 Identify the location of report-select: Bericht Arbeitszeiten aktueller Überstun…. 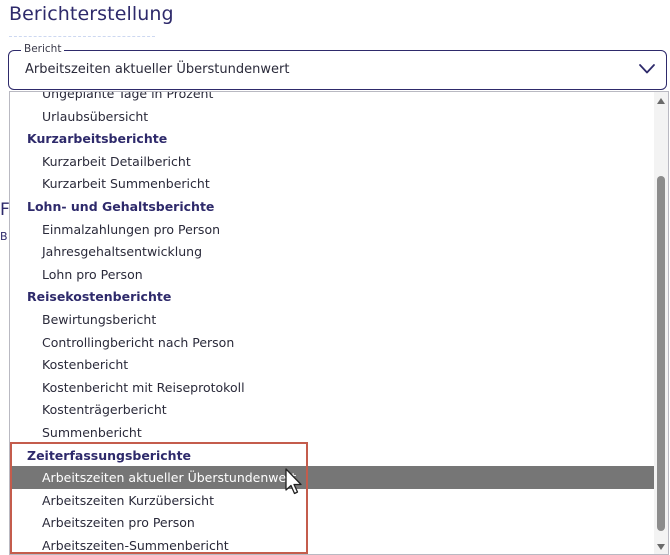
(337, 66).